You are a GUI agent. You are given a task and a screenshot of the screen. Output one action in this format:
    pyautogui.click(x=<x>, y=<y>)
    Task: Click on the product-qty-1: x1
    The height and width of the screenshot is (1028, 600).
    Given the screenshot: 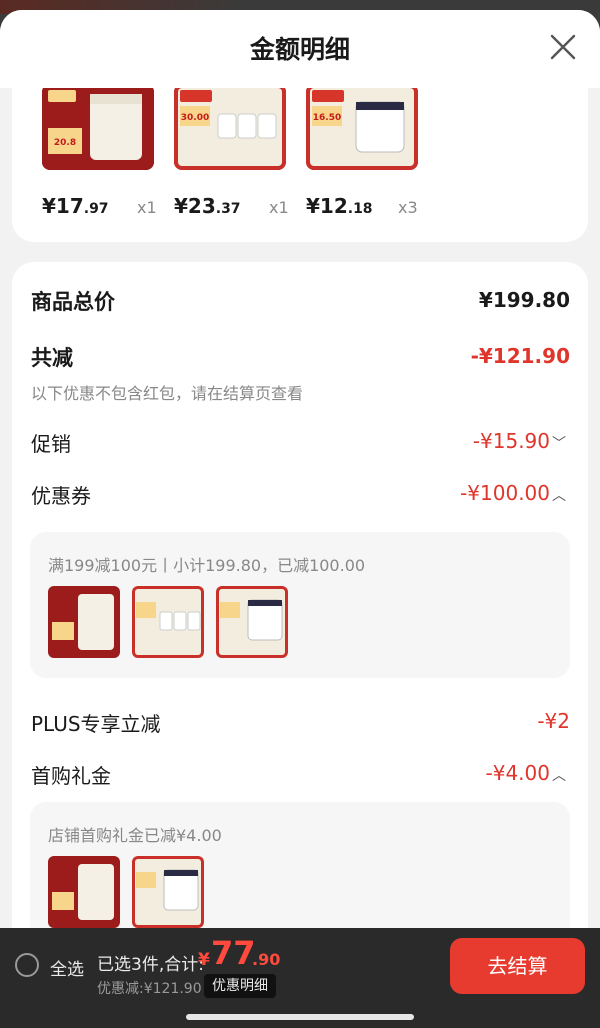 What is the action you would take?
    pyautogui.click(x=147, y=207)
    